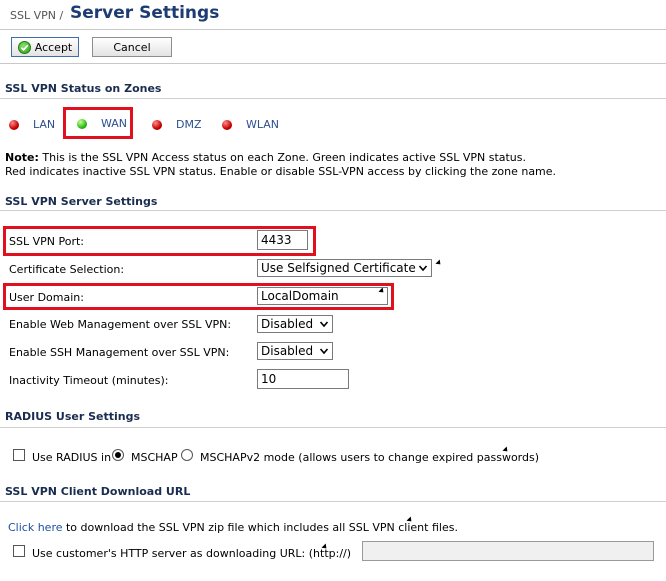  Describe the element at coordinates (439, 263) in the screenshot. I see `tooltip-marker-icon` at that location.